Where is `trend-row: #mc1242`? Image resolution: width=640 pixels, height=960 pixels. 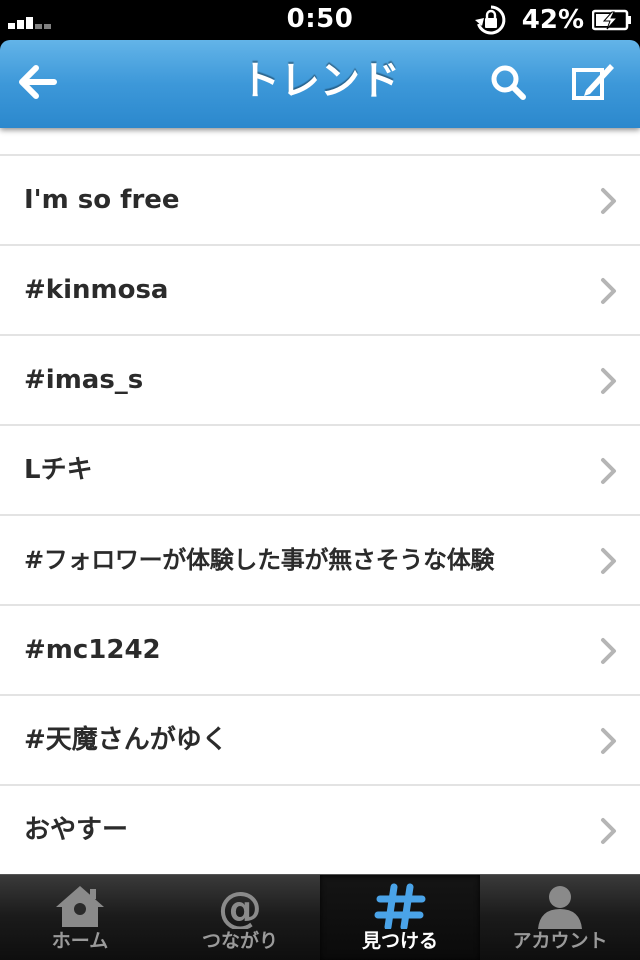 trend-row: #mc1242 is located at coordinates (320, 651).